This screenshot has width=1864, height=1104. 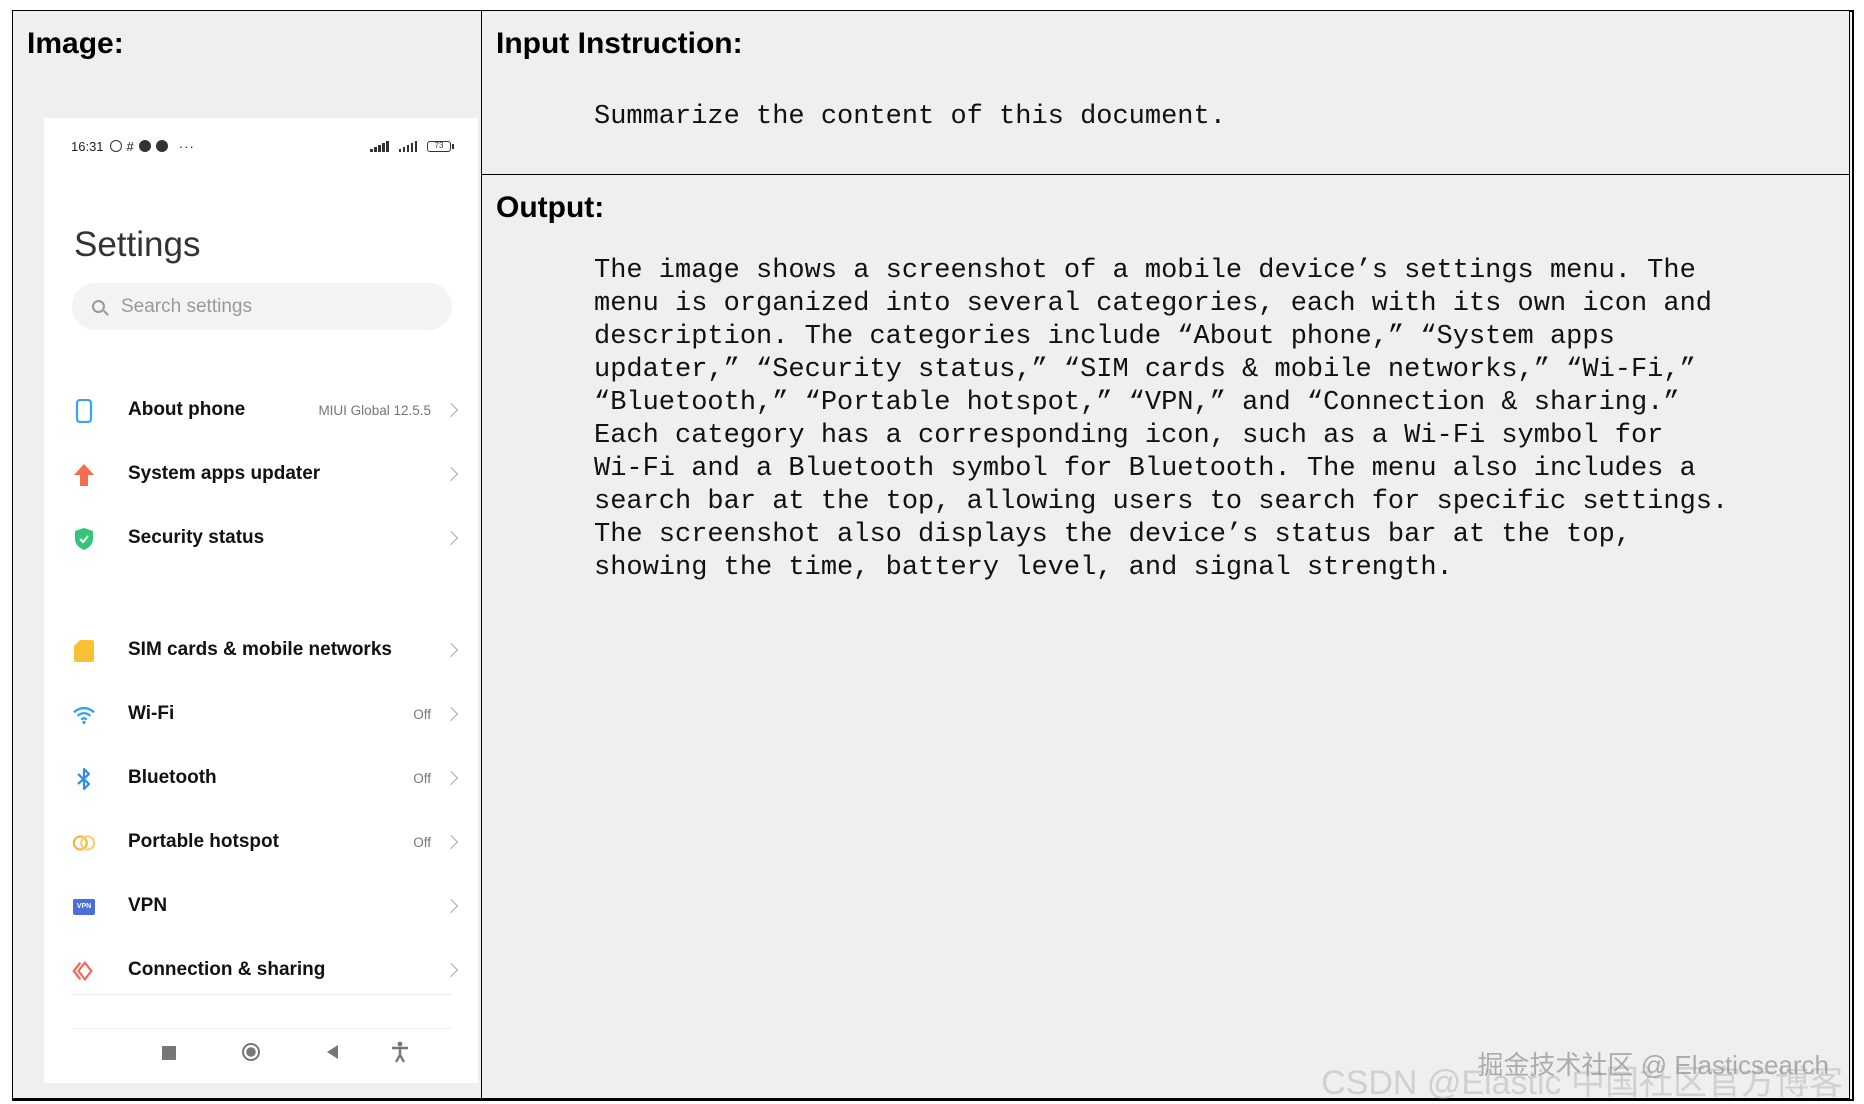 I want to click on hash-icon: #, so click(x=130, y=146).